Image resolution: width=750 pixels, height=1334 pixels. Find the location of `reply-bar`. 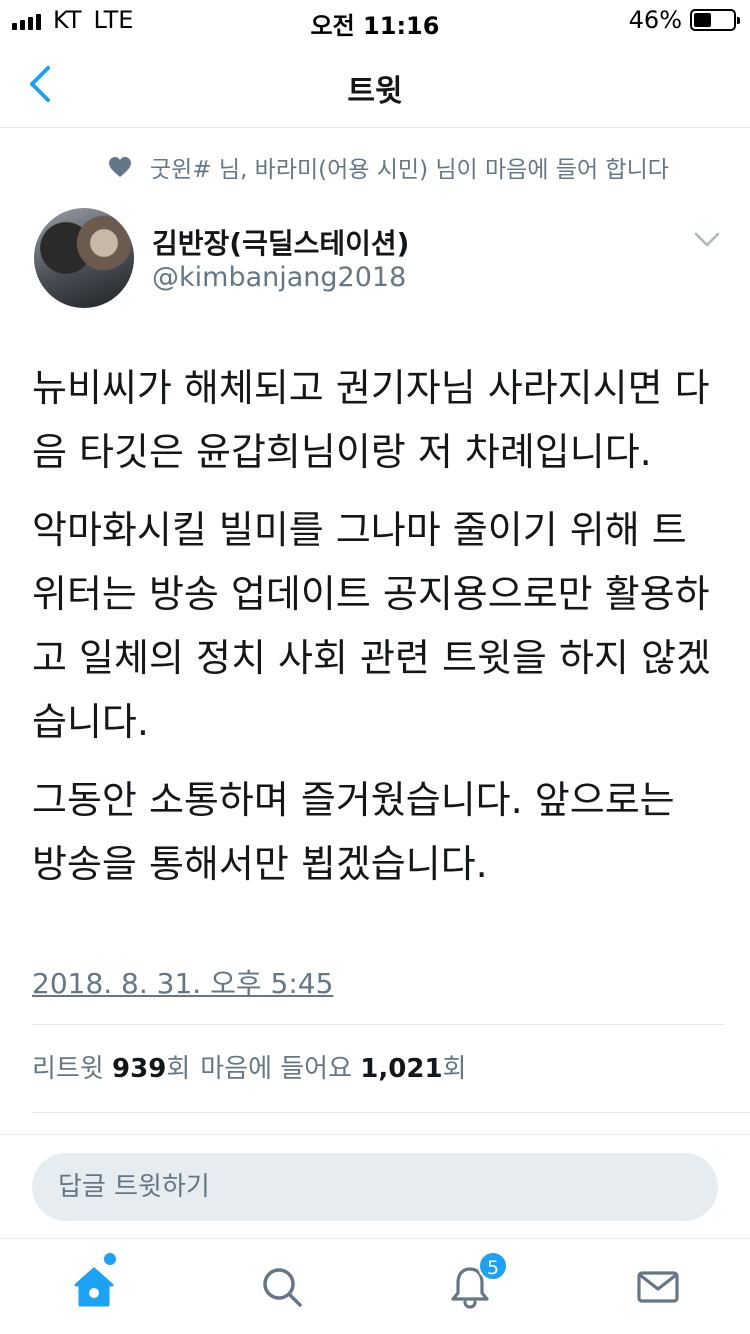

reply-bar is located at coordinates (375, 1186).